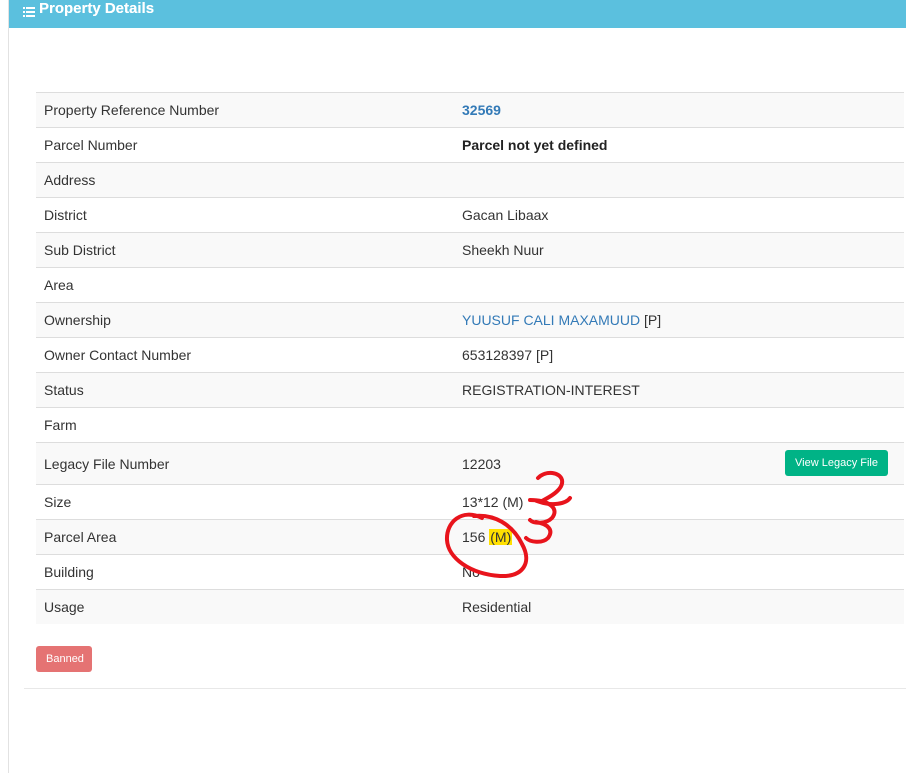 The image size is (906, 773). What do you see at coordinates (679, 425) in the screenshot?
I see `farm-value` at bounding box center [679, 425].